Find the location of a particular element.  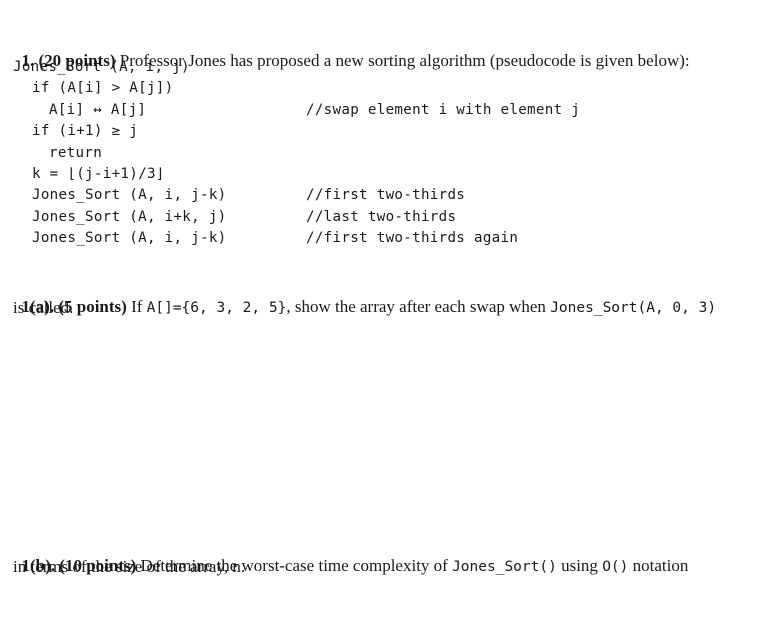

pseudocode-comment: //first two-thirds again is located at coordinates (412, 238).